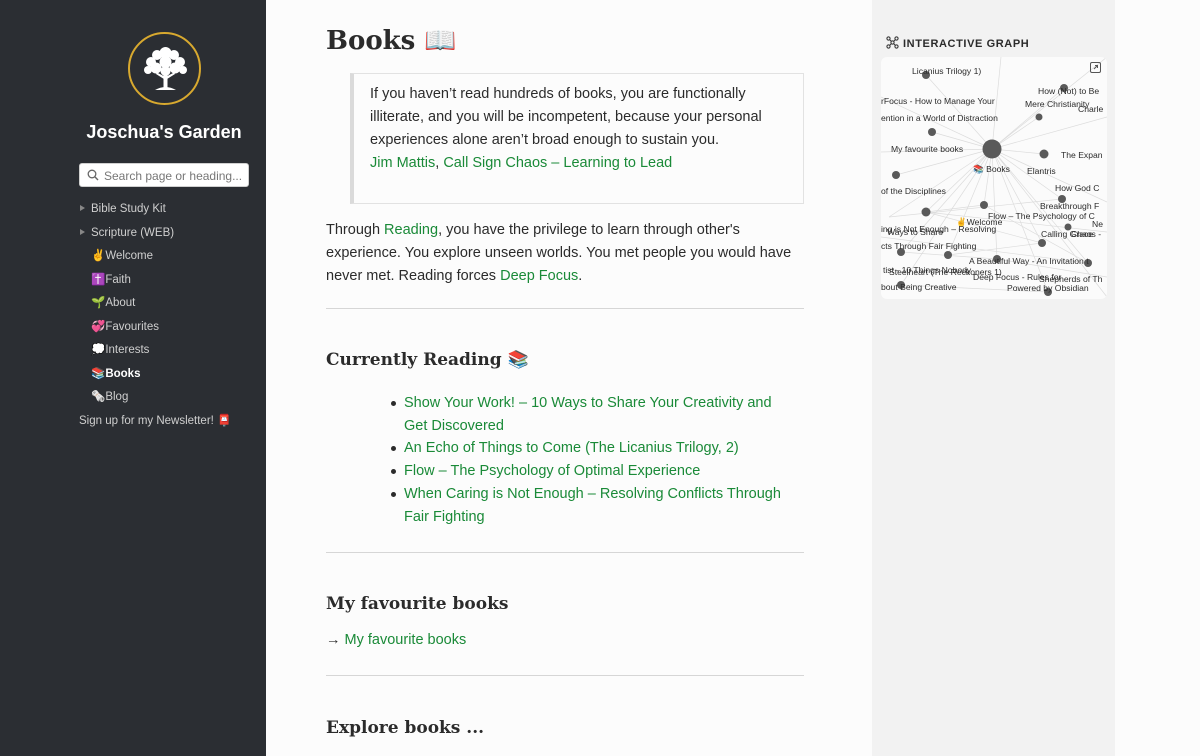  I want to click on search-box, so click(164, 175).